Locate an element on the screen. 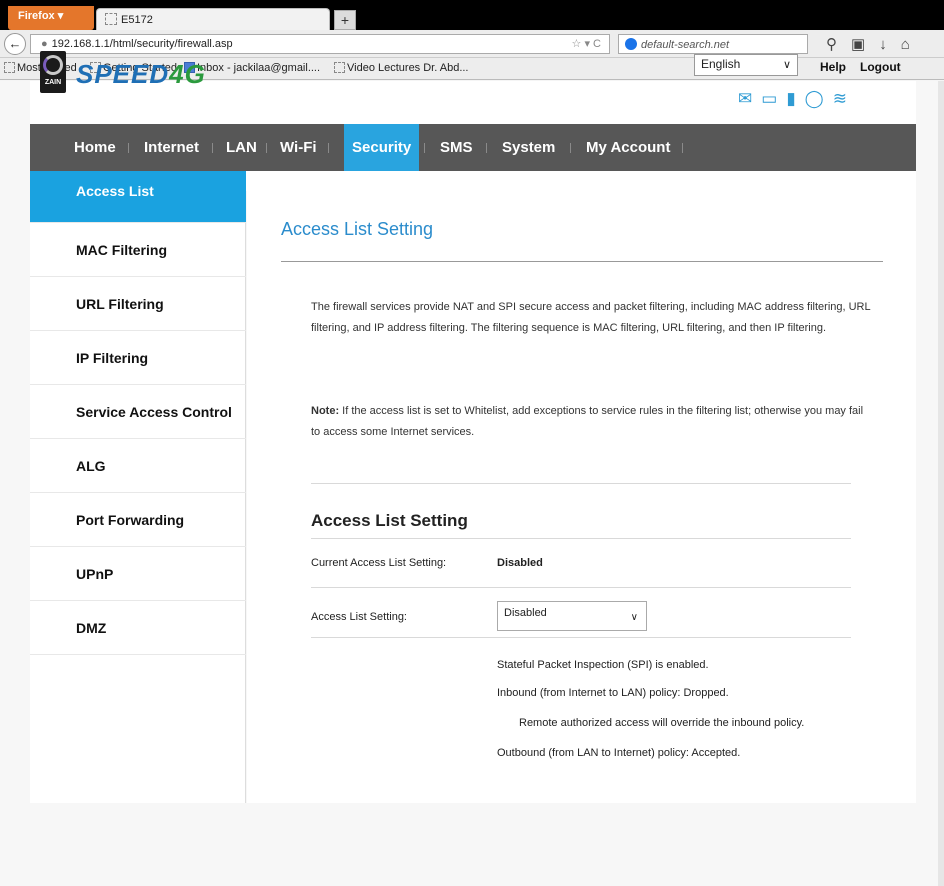 This screenshot has width=944, height=886. new-tab-button: + is located at coordinates (345, 20).